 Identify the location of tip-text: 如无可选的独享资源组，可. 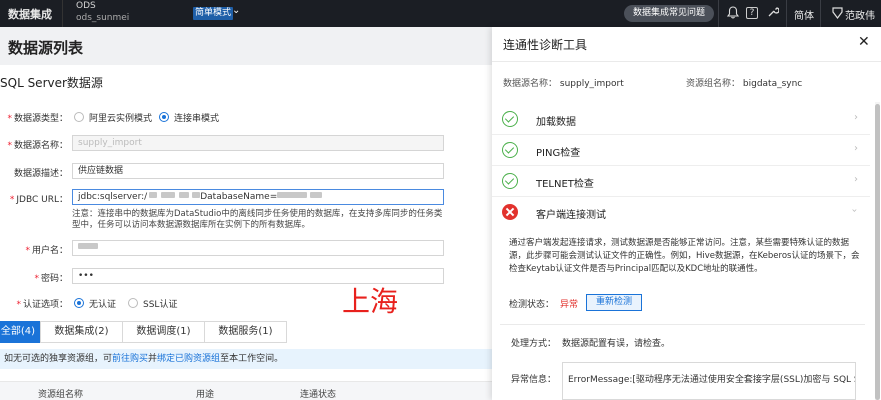
(58, 359).